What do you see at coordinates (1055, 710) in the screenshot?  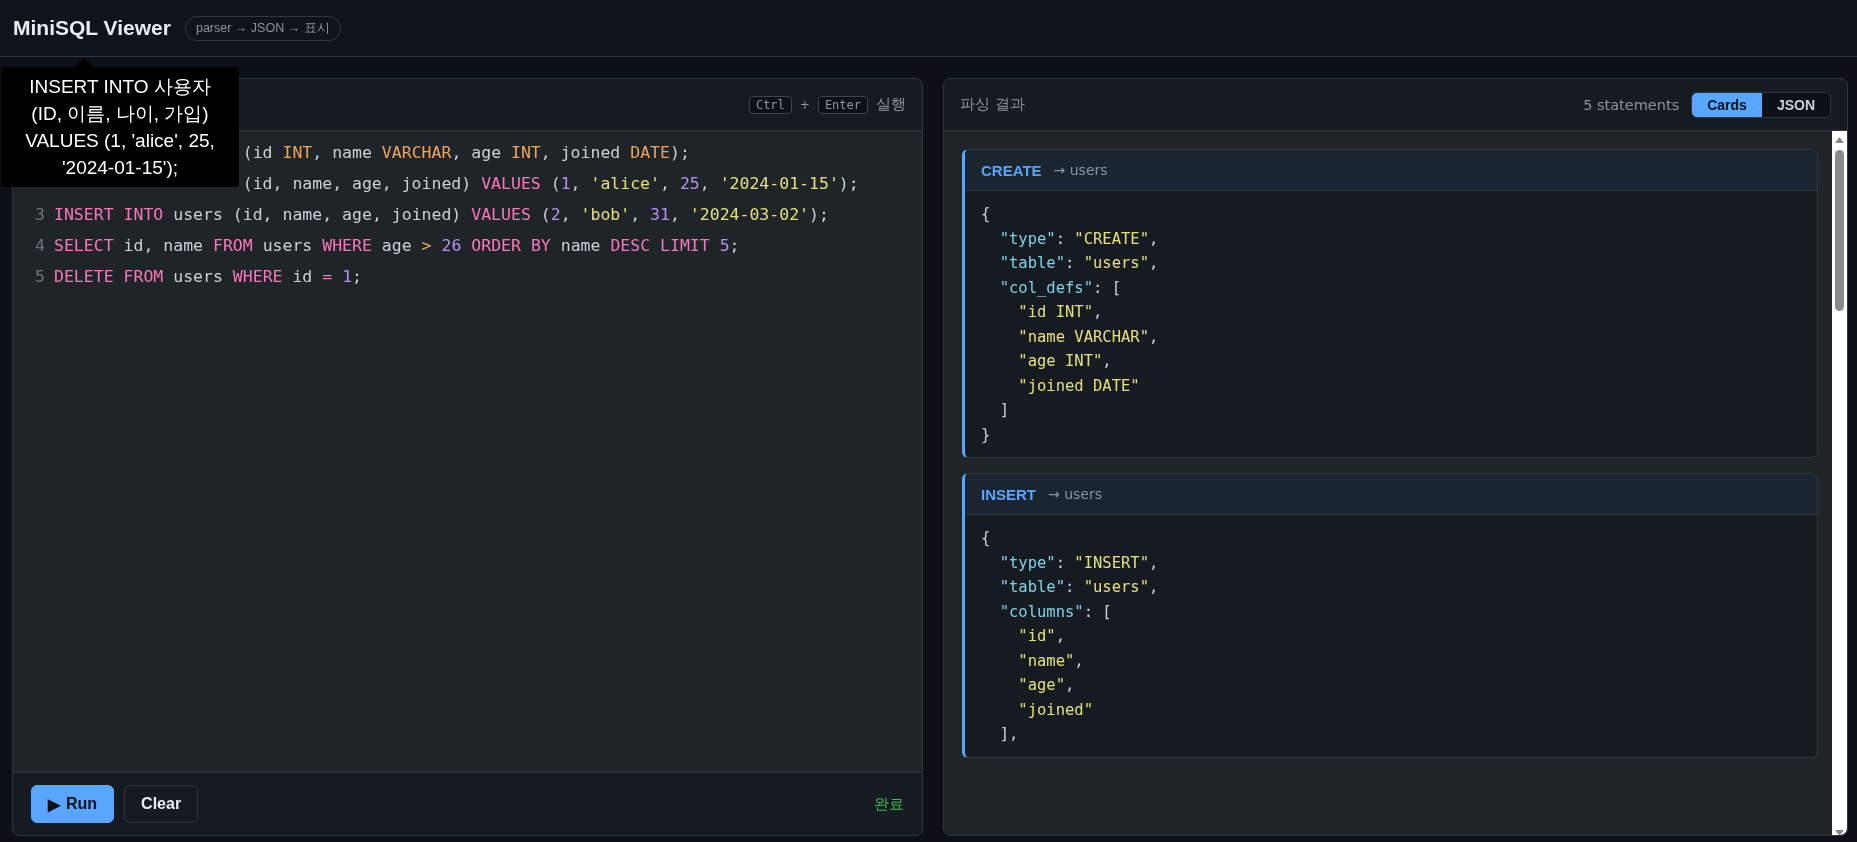 I see `json-line: "joined"` at bounding box center [1055, 710].